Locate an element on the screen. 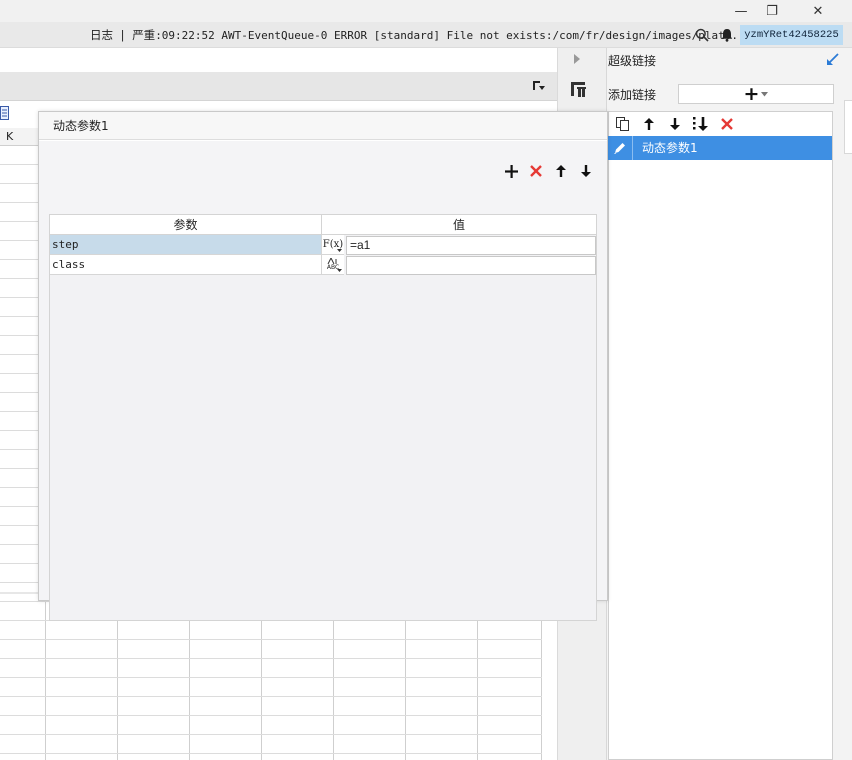  minimize-icon: — is located at coordinates (741, 11).